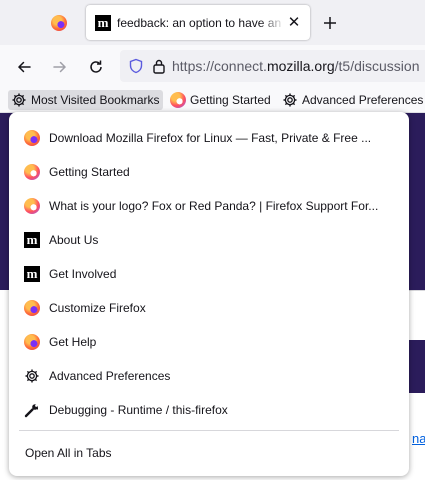 This screenshot has width=425, height=480. I want to click on bookmark-advanced-preferences: Advanced Preferences, so click(352, 100).